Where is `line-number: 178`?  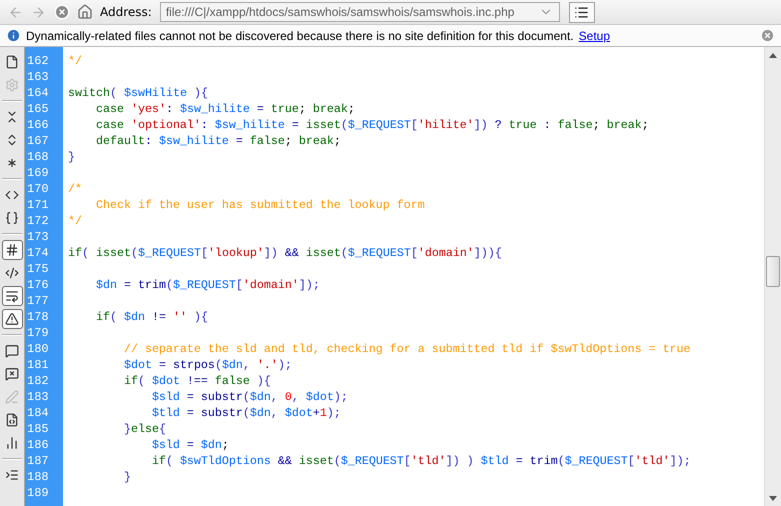 line-number: 178 is located at coordinates (38, 317).